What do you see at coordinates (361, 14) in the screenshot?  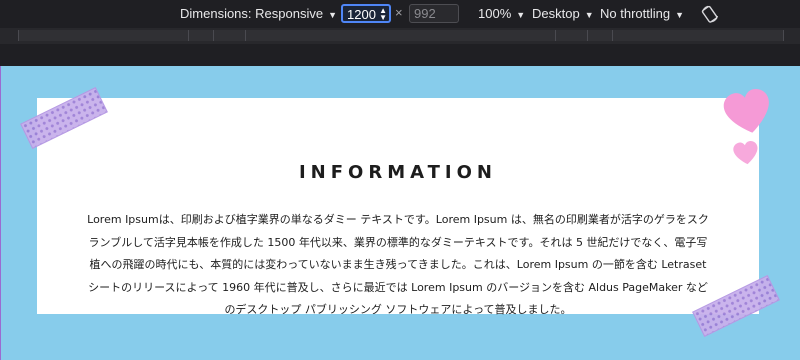 I see `width-value: 1200` at bounding box center [361, 14].